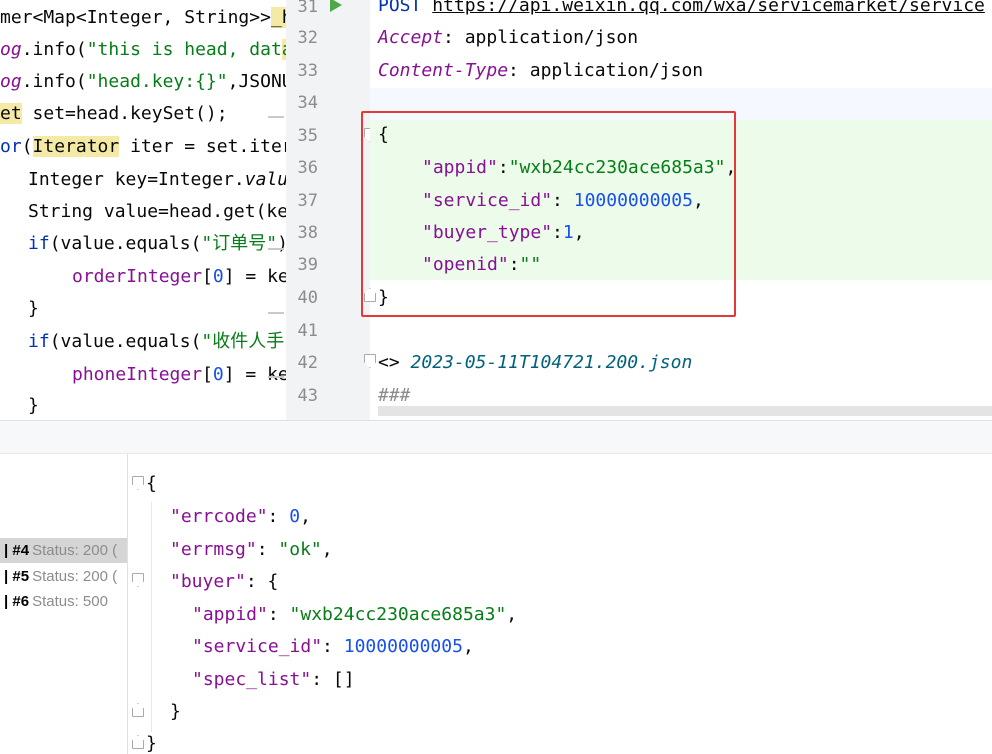 The height and width of the screenshot is (754, 992). Describe the element at coordinates (307, 396) in the screenshot. I see `line-number: 43` at that location.